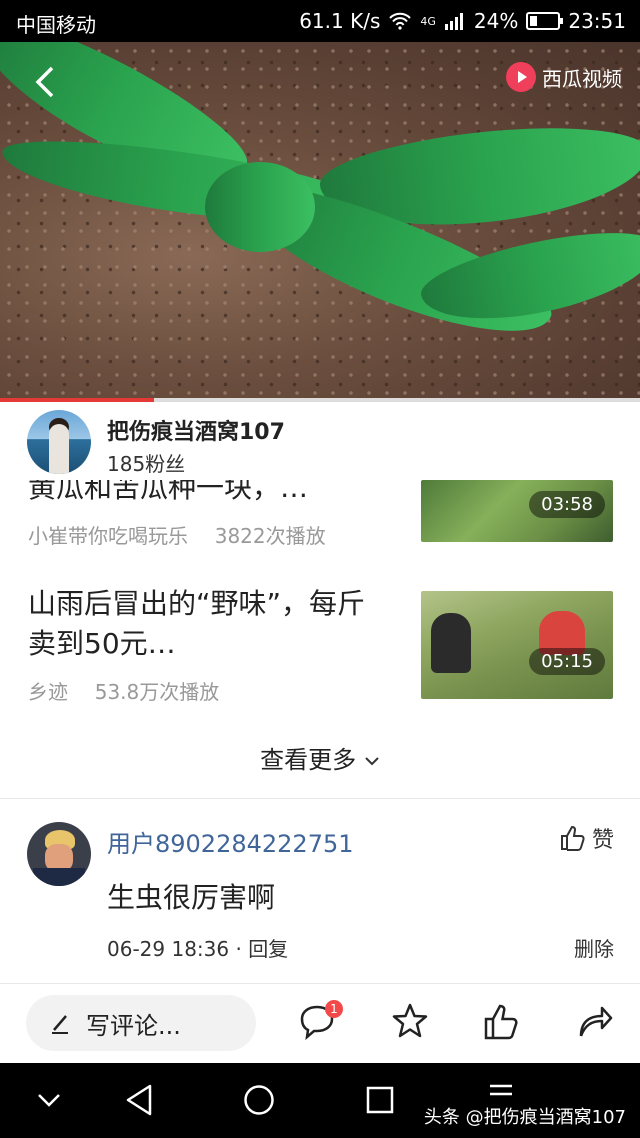  What do you see at coordinates (320, 798) in the screenshot?
I see `section-divider` at bounding box center [320, 798].